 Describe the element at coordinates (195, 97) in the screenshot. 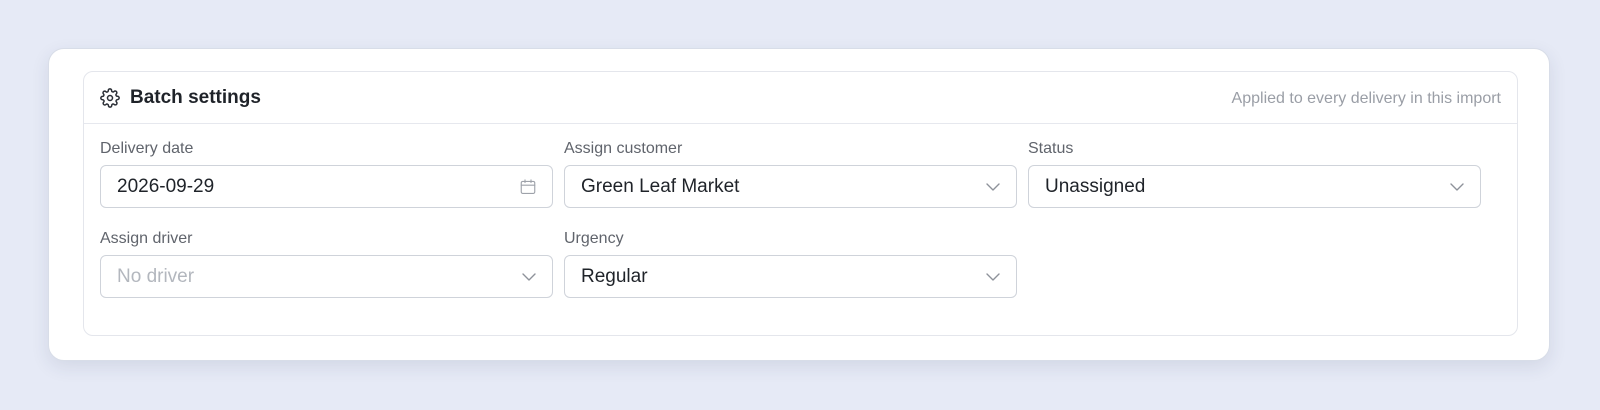

I see `panel-title: Batch settings` at that location.